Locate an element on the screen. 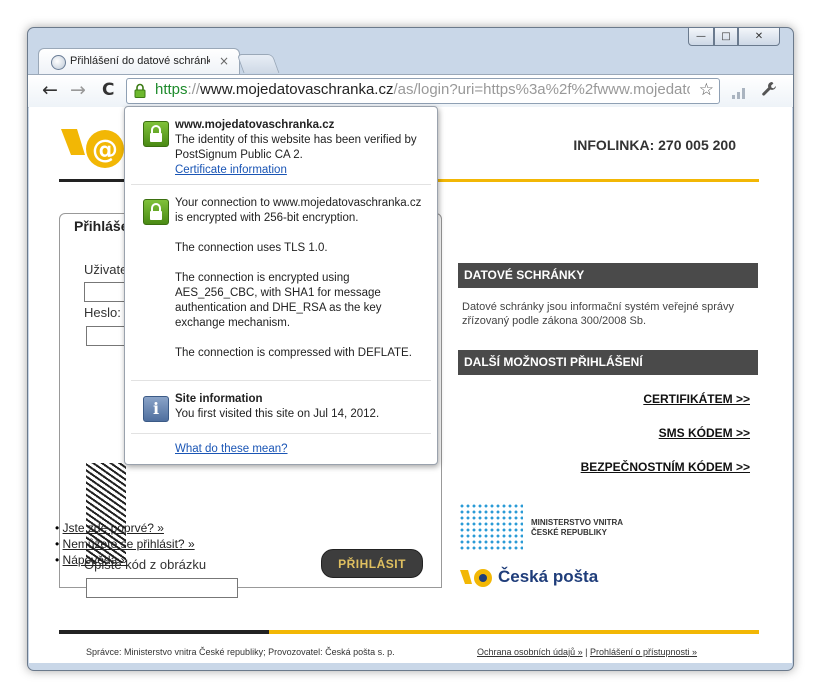 The width and height of the screenshot is (819, 693). accessibility-link: Prohlášení o přístupnosti » is located at coordinates (643, 652).